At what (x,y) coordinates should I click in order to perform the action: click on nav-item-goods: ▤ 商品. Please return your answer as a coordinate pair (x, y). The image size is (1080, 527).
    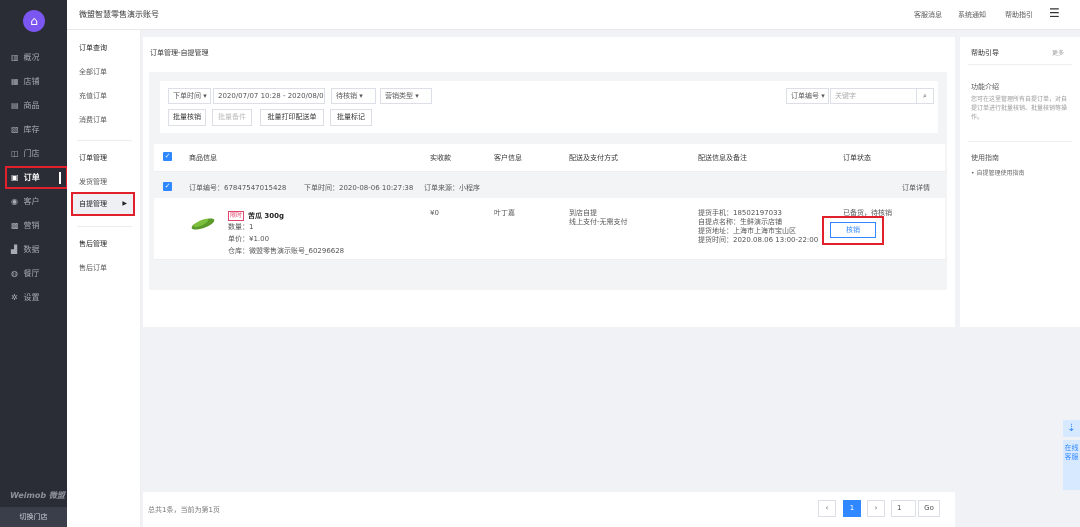
    Looking at the image, I should click on (33, 106).